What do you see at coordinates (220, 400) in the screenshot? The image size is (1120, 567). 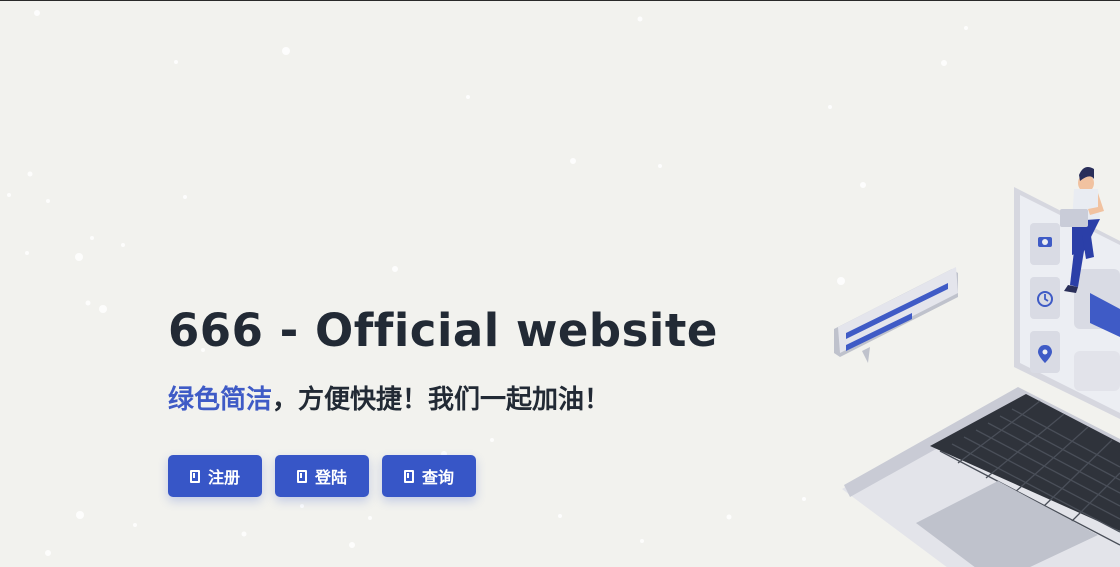 I see `tagline-accent: 绿色简洁` at bounding box center [220, 400].